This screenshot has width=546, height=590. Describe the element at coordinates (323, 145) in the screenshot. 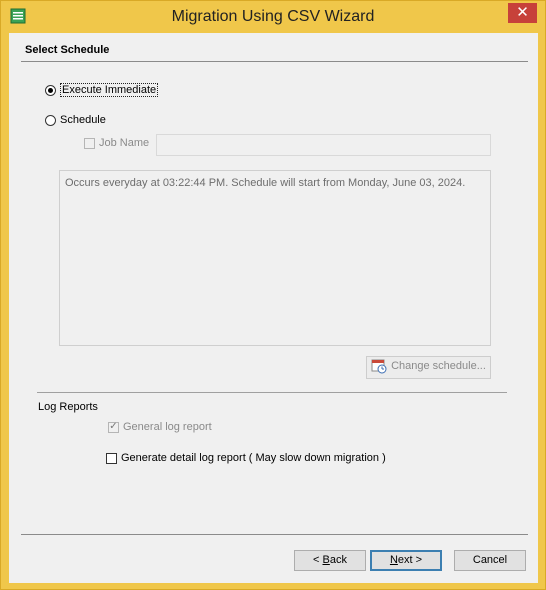

I see `job-name-input` at that location.